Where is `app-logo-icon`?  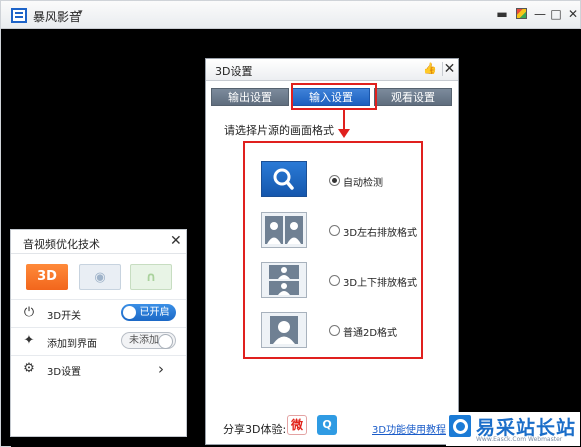 app-logo-icon is located at coordinates (19, 15).